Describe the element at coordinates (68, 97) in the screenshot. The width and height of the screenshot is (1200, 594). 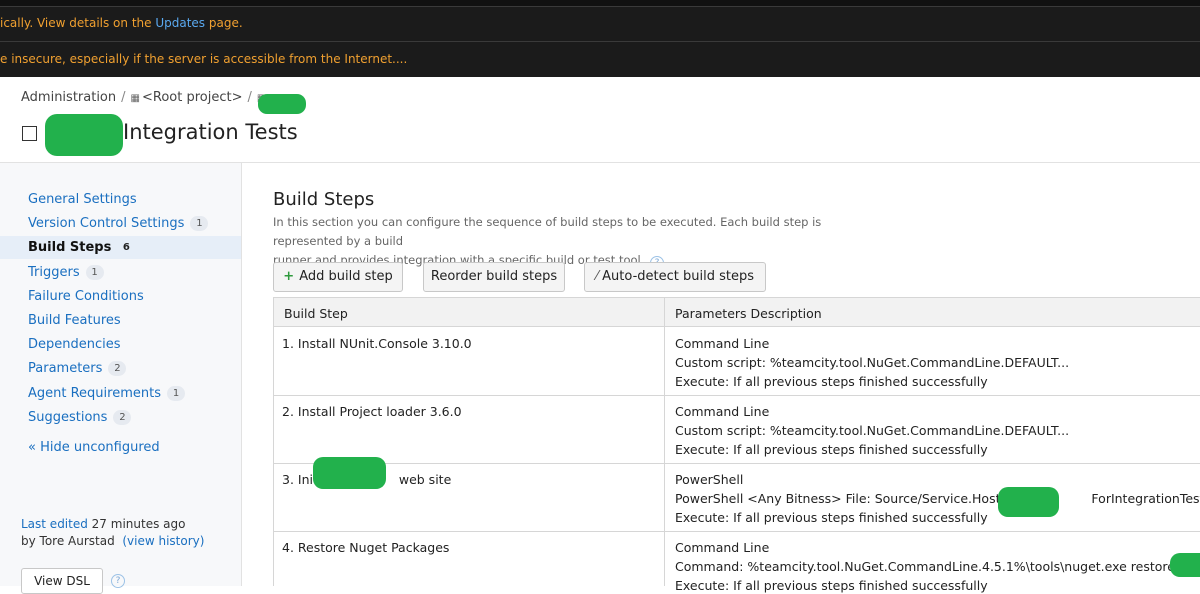
I see `breadcrumb-administration: Administration` at that location.